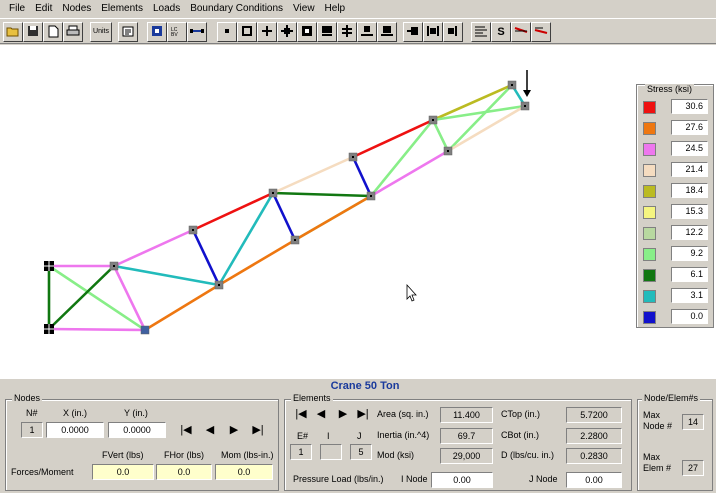 The height and width of the screenshot is (493, 716). I want to click on fhor-input: 0.0, so click(184, 472).